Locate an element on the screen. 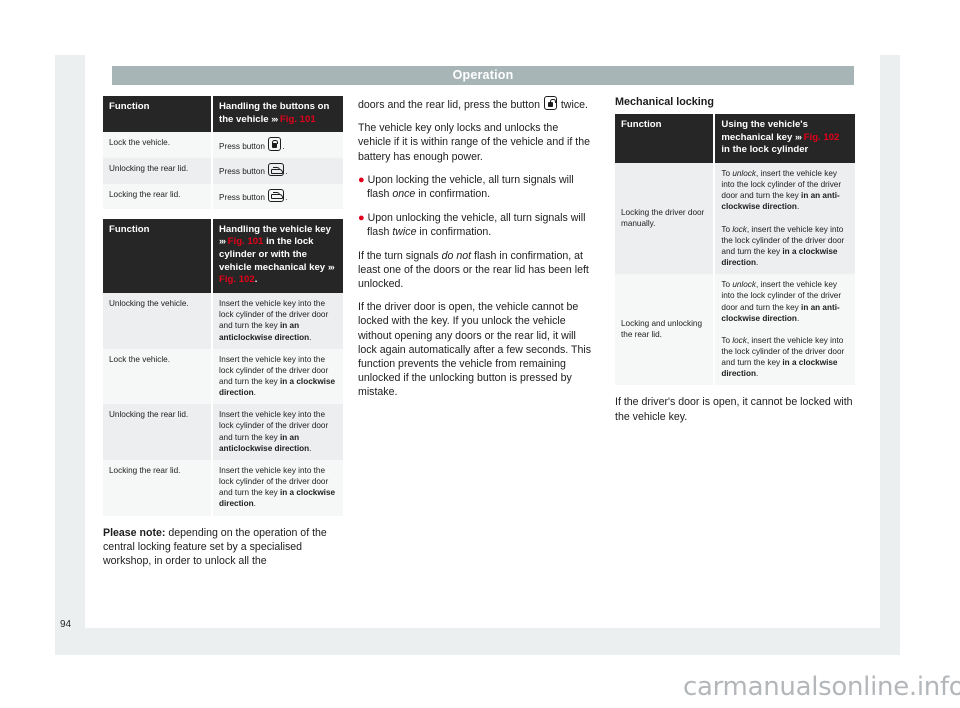 The width and height of the screenshot is (960, 708). paragraph-text: If the turn signals is located at coordinates (400, 255).